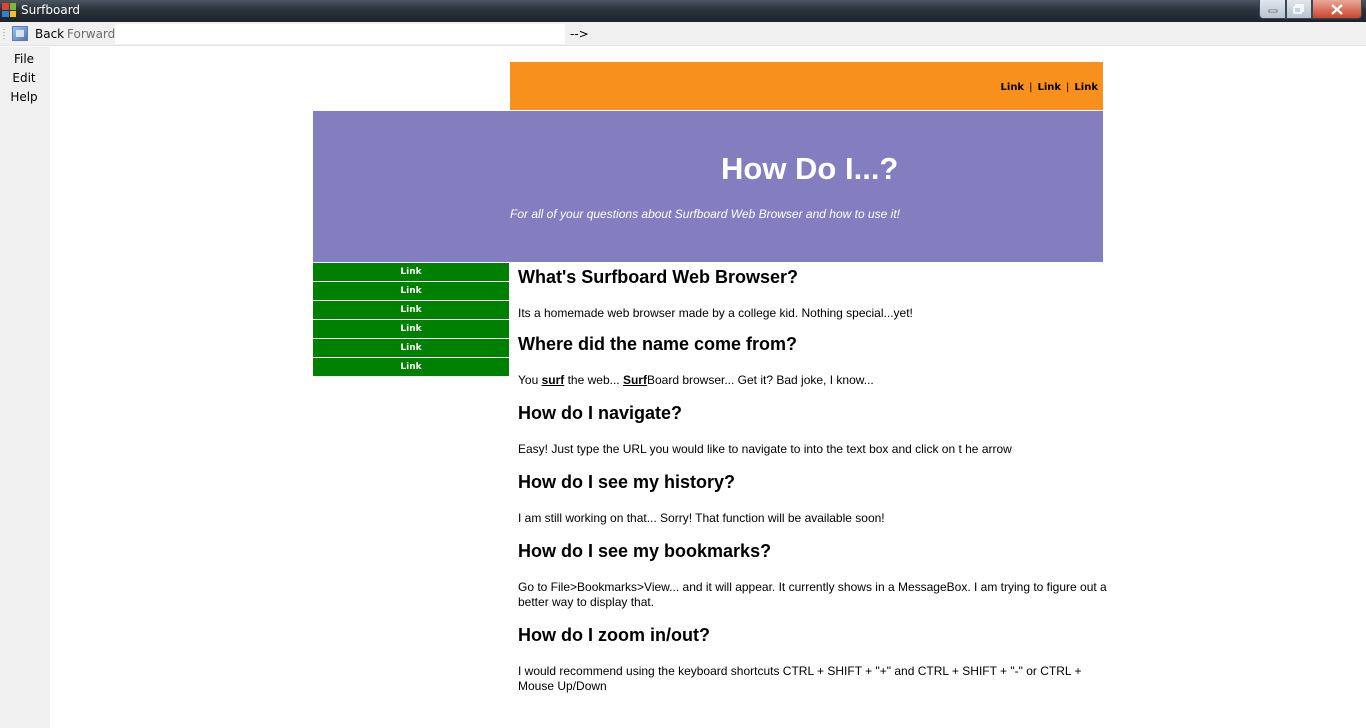 This screenshot has width=1366, height=728. I want to click on menu-help: Help, so click(24, 97).